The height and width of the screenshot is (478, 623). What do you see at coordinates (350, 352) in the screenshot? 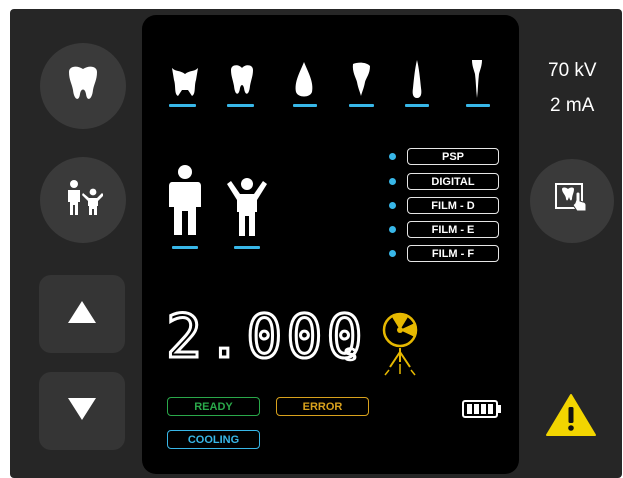
I see `exposure-time-unit: s` at bounding box center [350, 352].